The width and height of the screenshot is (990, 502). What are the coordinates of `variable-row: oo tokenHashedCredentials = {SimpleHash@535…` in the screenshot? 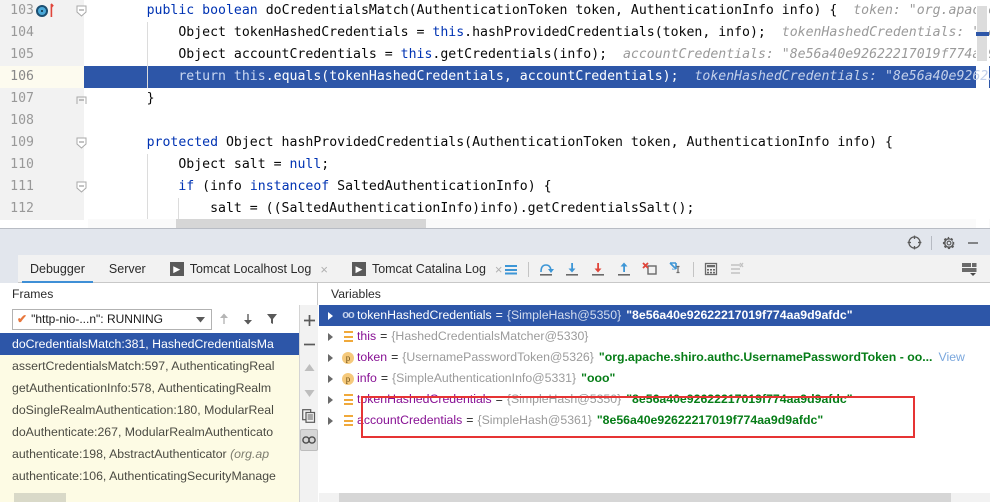 It's located at (654, 315).